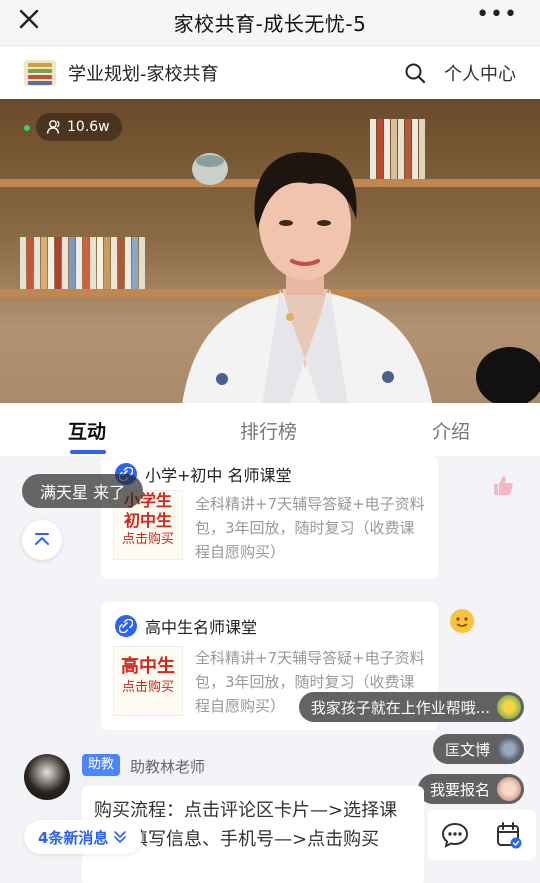  What do you see at coordinates (415, 73) in the screenshot?
I see `search-icon` at bounding box center [415, 73].